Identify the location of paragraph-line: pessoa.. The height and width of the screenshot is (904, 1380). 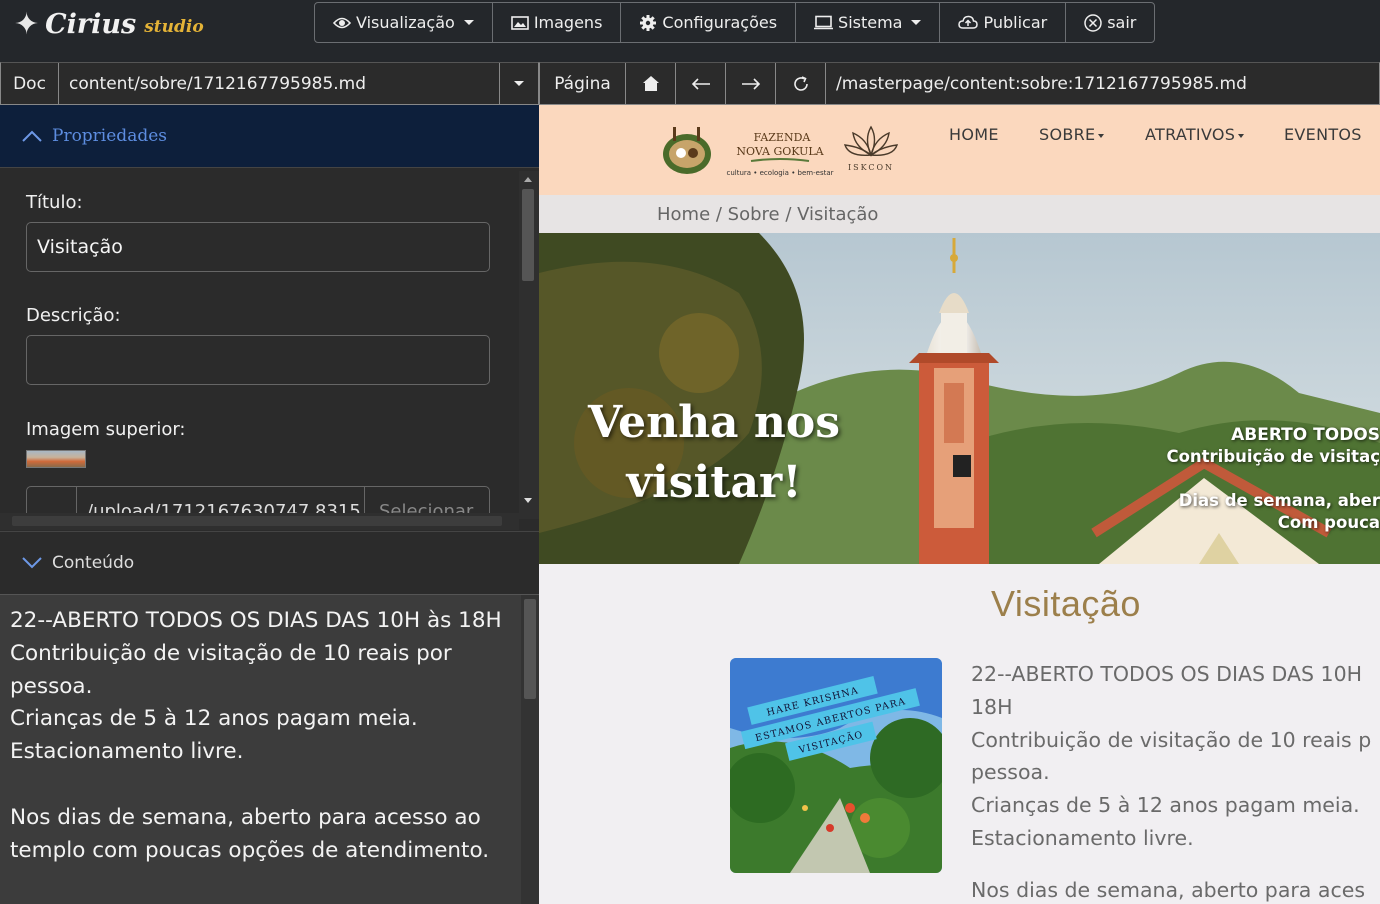
(1010, 772).